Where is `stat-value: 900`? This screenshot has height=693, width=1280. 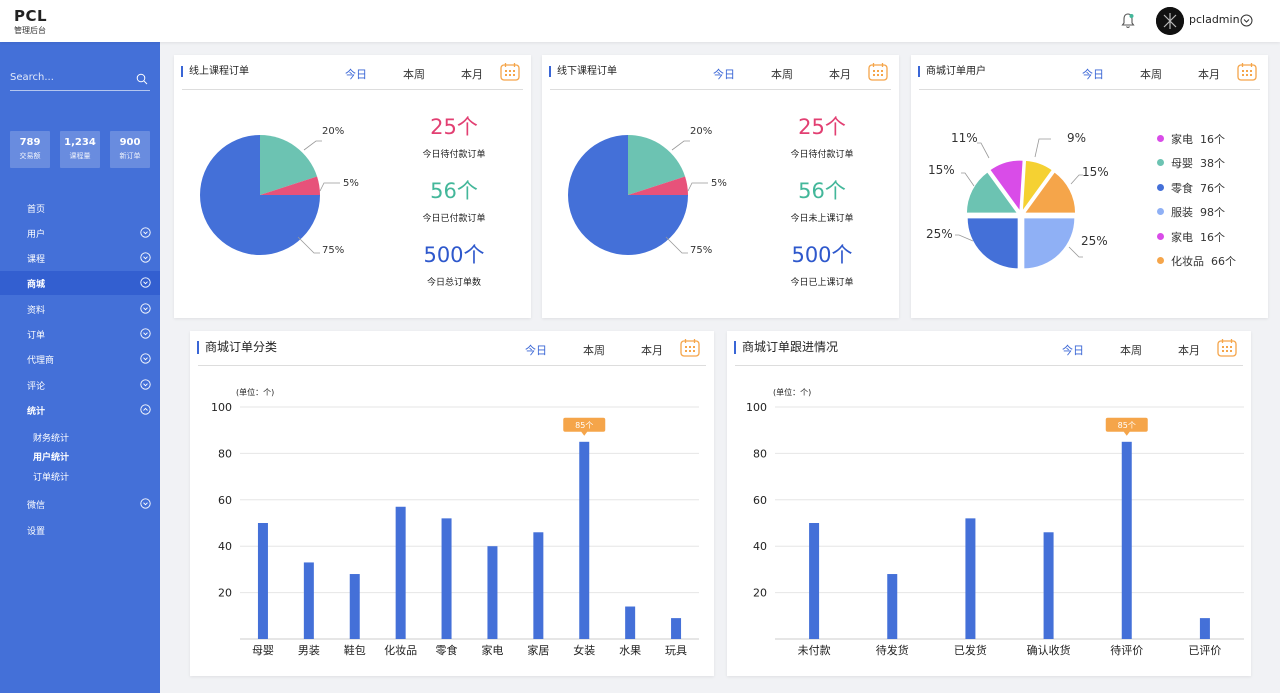
stat-value: 900 is located at coordinates (130, 142).